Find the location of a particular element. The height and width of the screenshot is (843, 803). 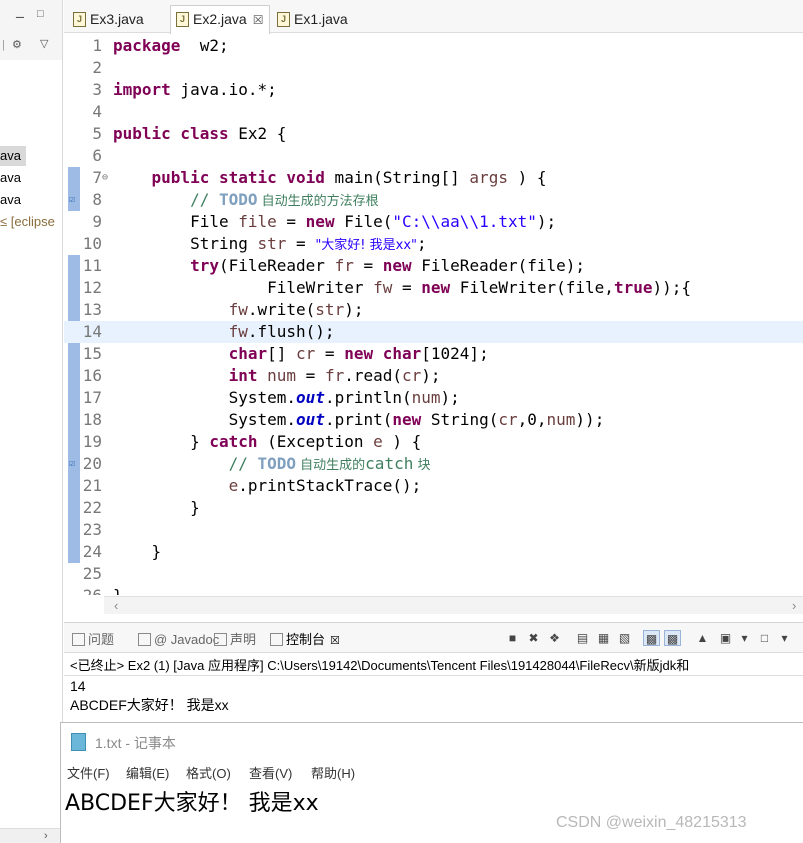

code-line: 14 fw.flush(); is located at coordinates (433, 332).